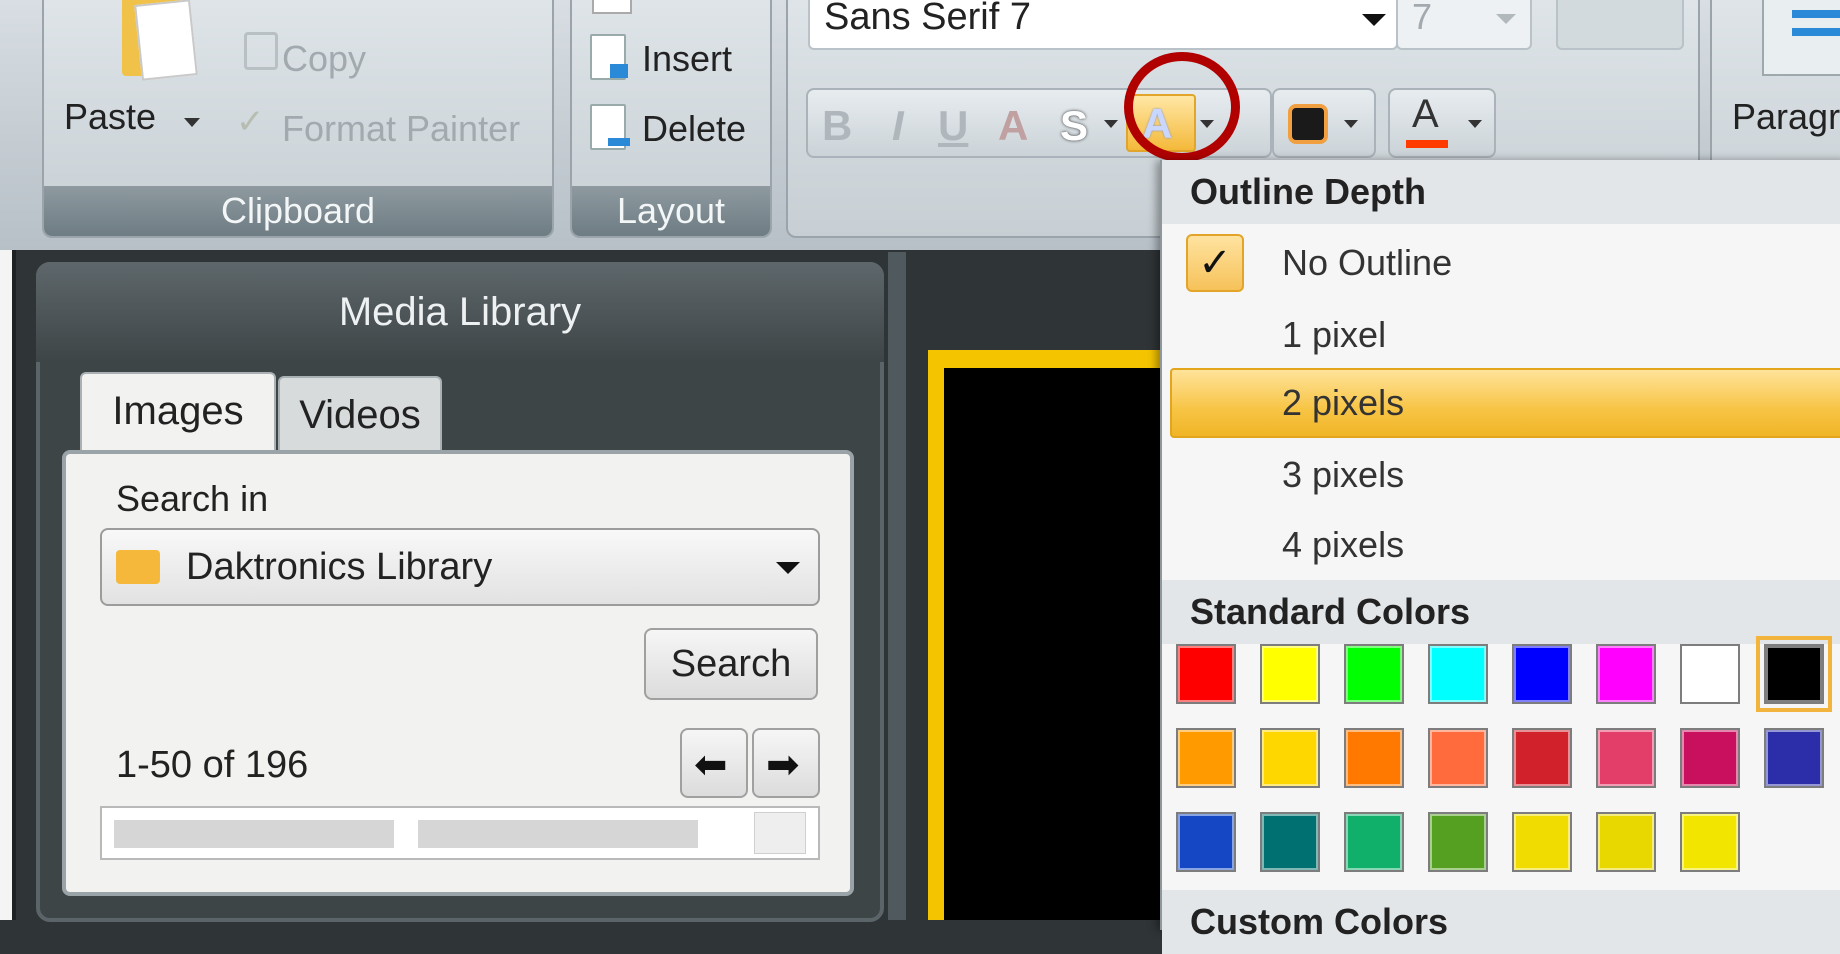 Image resolution: width=1840 pixels, height=954 pixels. I want to click on paragraph-icon, so click(1801, 38).